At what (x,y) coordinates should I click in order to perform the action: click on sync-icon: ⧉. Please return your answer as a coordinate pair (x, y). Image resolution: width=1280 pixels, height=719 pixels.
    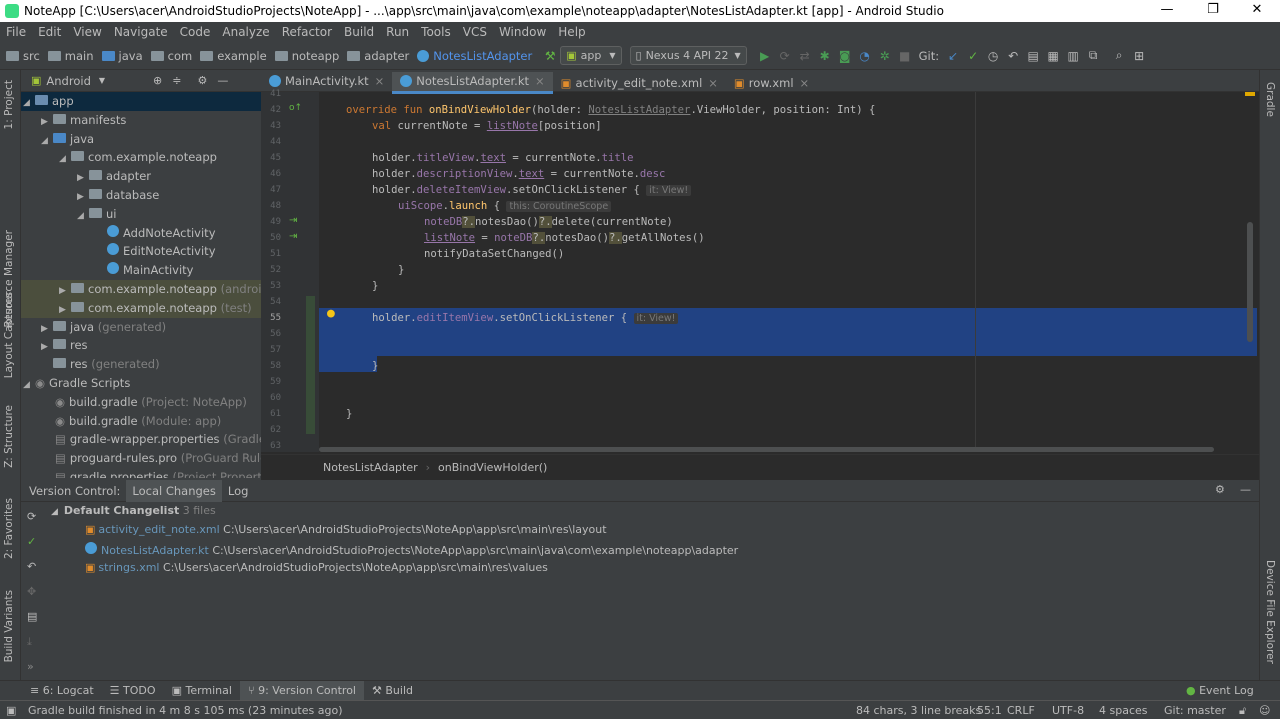
    Looking at the image, I should click on (1093, 55).